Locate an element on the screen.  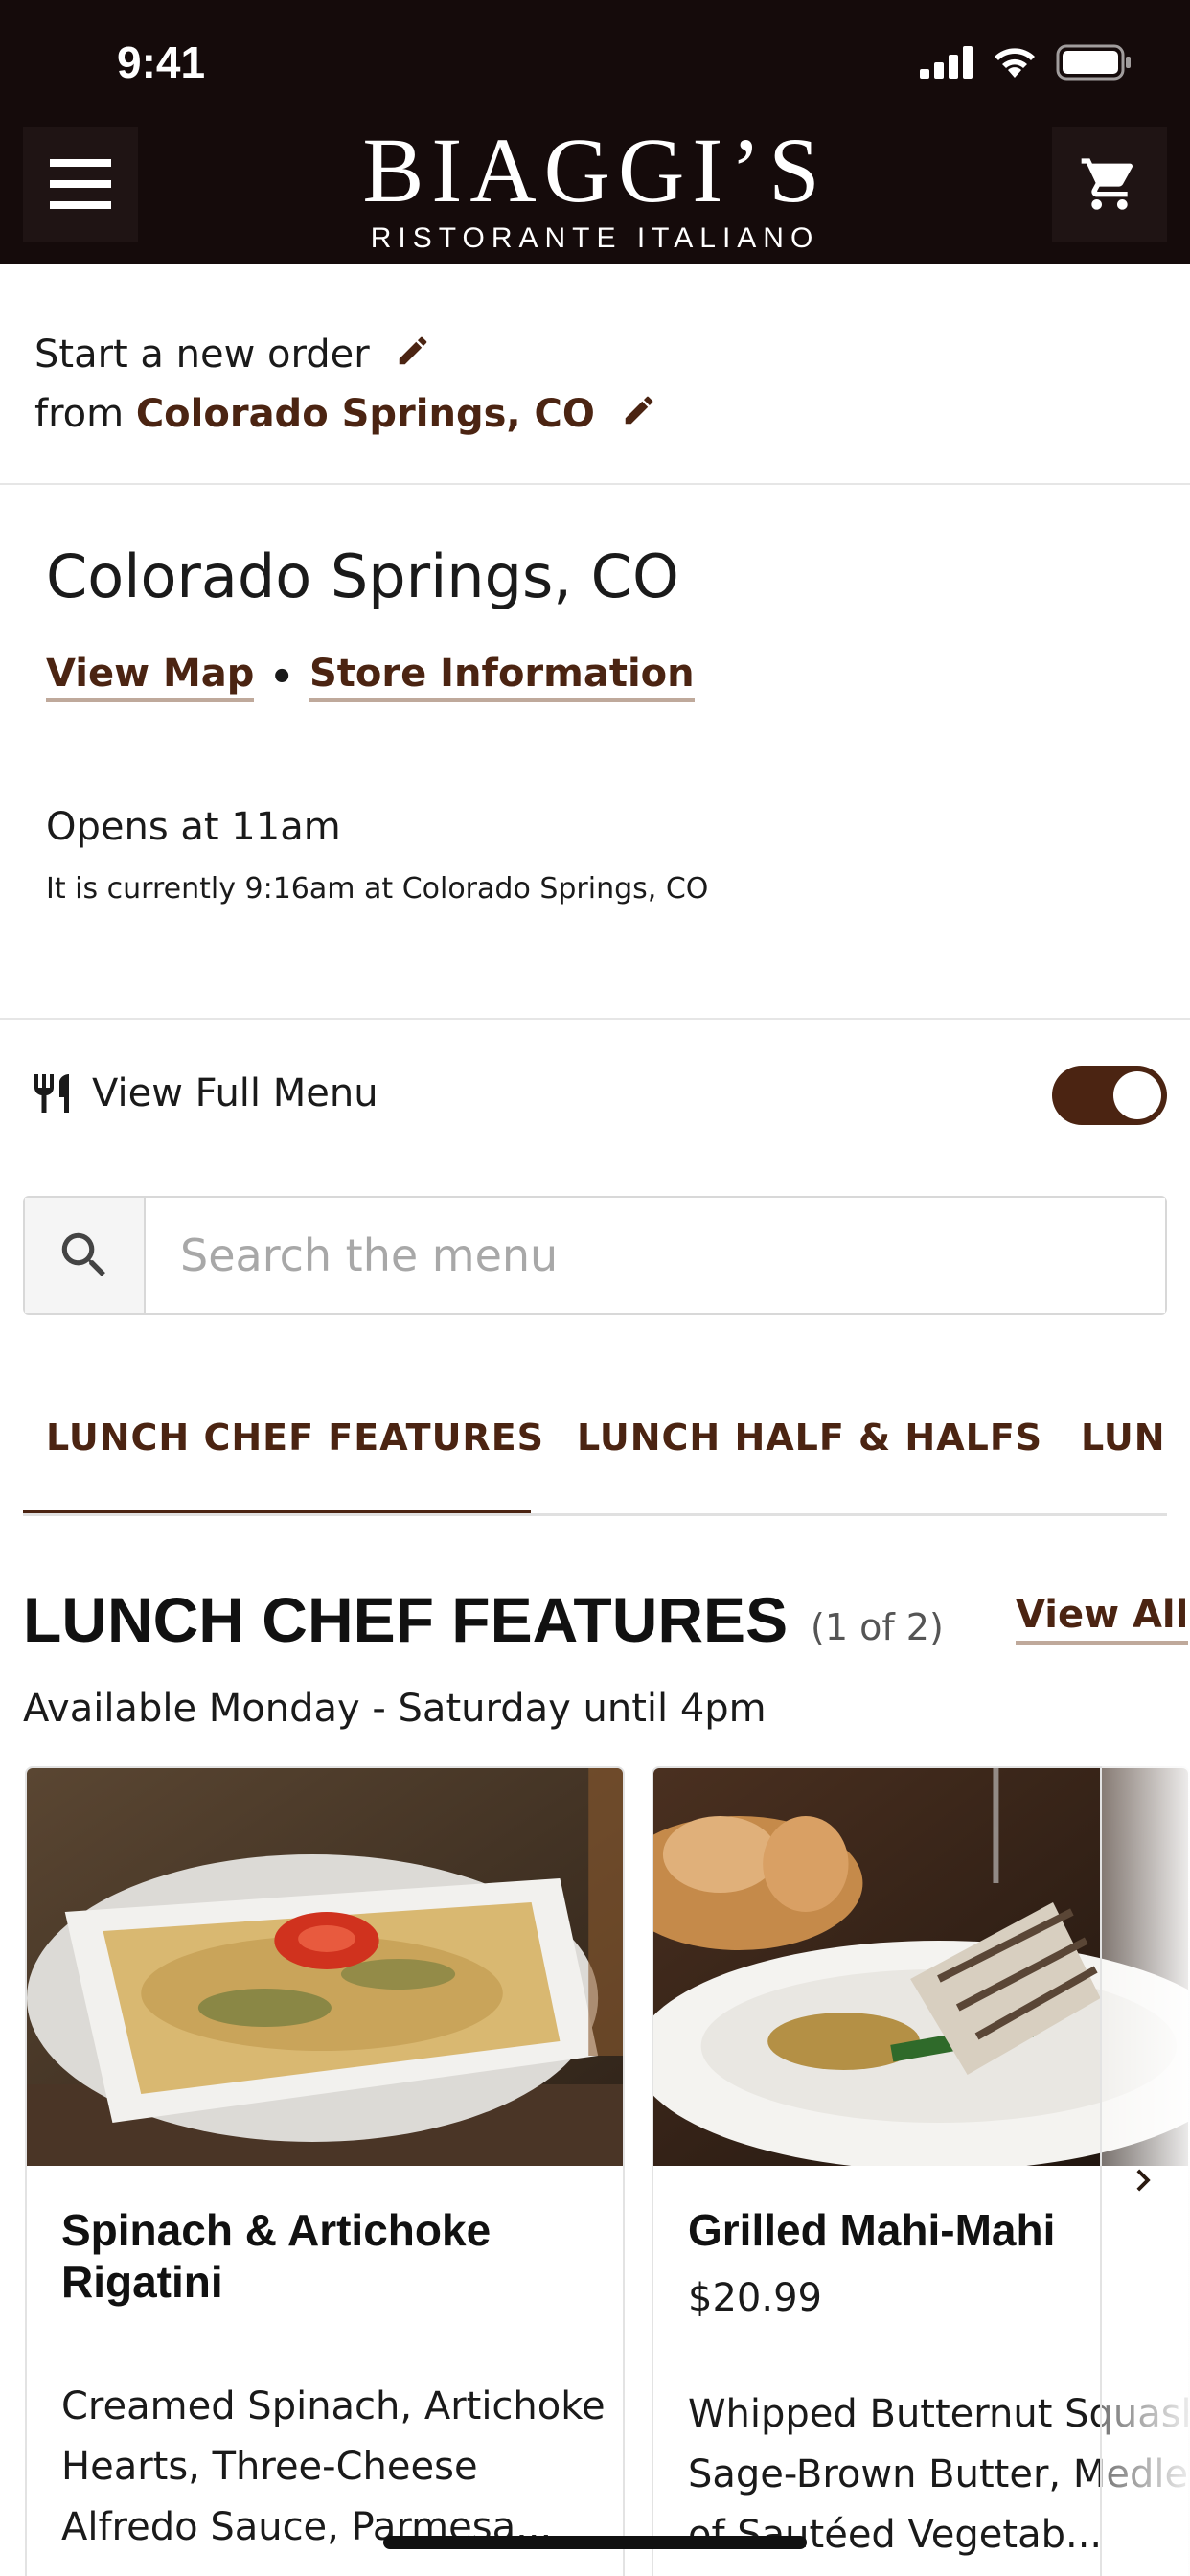
tab-lunch-chef-features: LUNCH CHEF FEATURES is located at coordinates (295, 1437).